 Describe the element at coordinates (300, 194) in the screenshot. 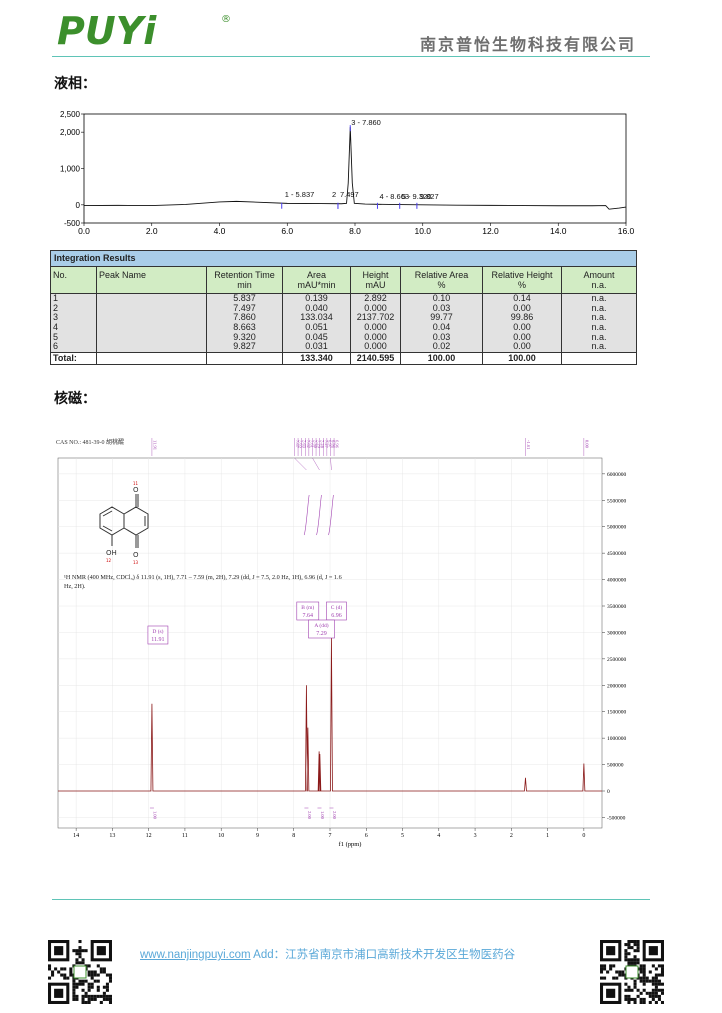

I see `peak-label: 1 - 5.837` at that location.